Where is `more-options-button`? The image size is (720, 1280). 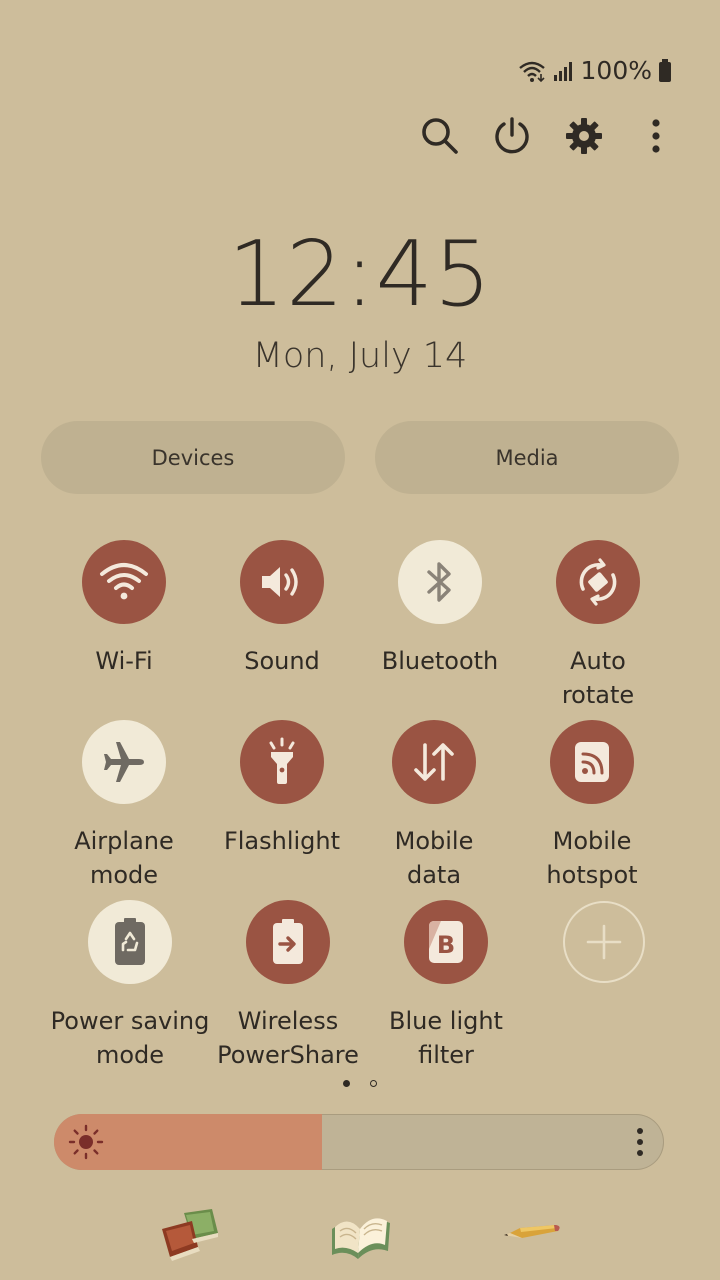
more-options-button is located at coordinates (656, 136).